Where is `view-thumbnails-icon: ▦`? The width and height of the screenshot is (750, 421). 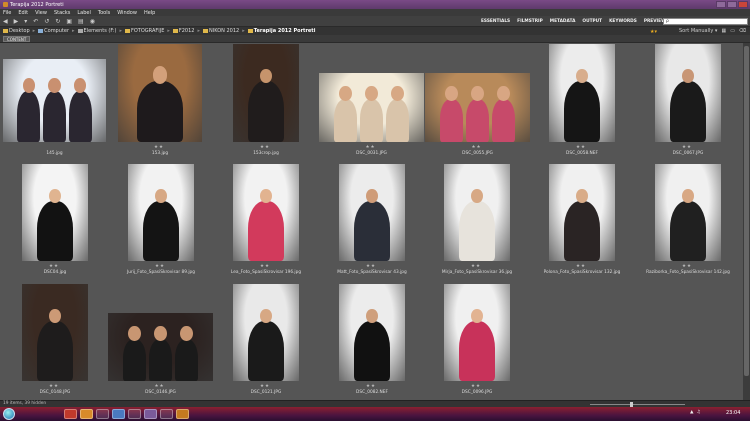
view-thumbnails-icon: ▦ is located at coordinates (723, 31).